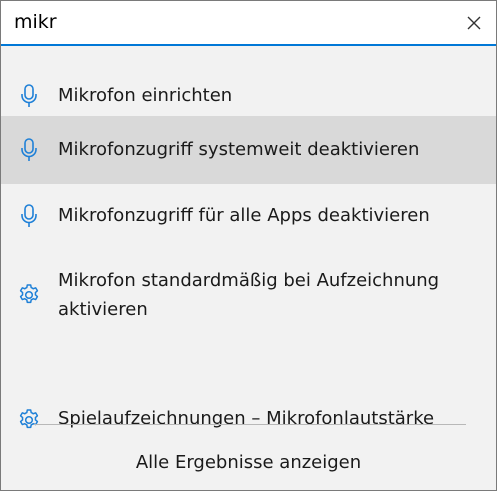 The image size is (497, 491). I want to click on close-icon, so click(474, 23).